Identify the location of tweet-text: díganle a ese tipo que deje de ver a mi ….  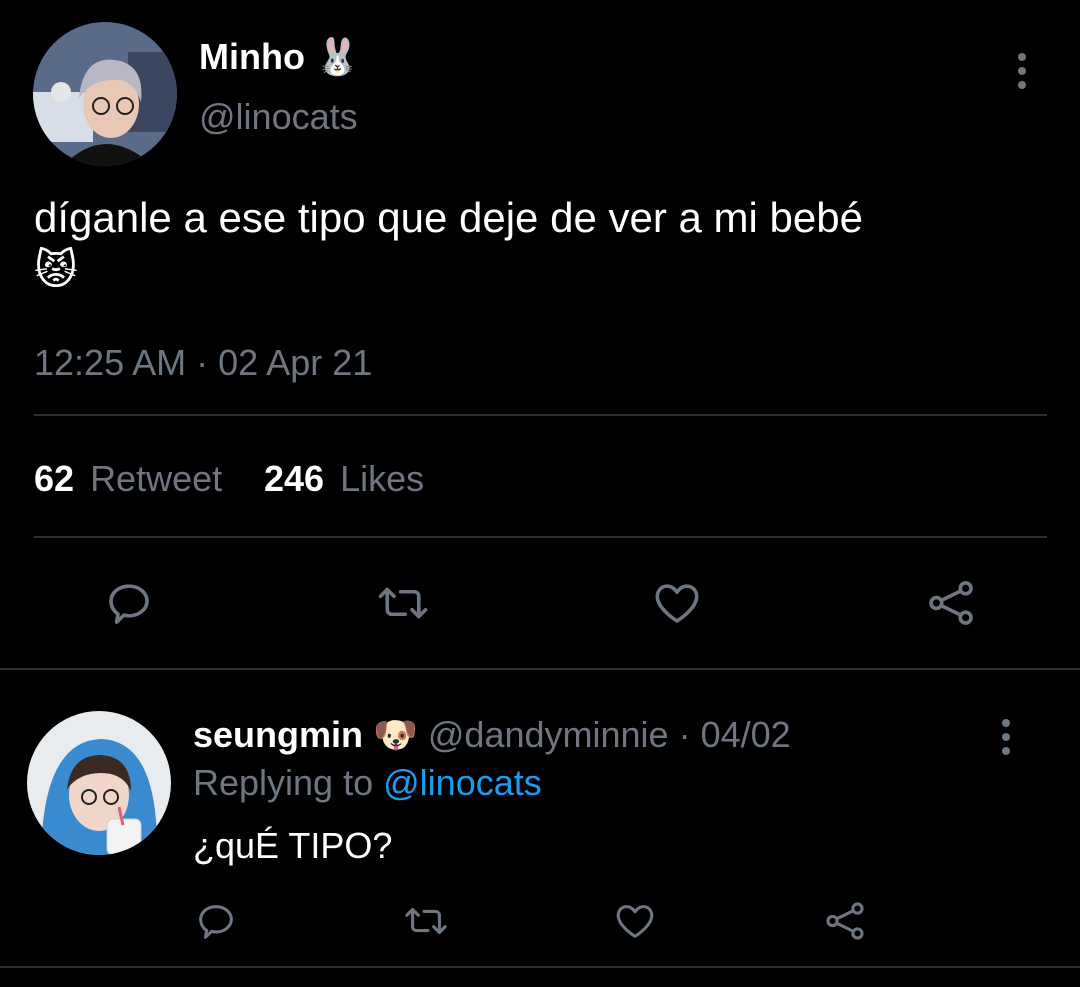
(539, 244).